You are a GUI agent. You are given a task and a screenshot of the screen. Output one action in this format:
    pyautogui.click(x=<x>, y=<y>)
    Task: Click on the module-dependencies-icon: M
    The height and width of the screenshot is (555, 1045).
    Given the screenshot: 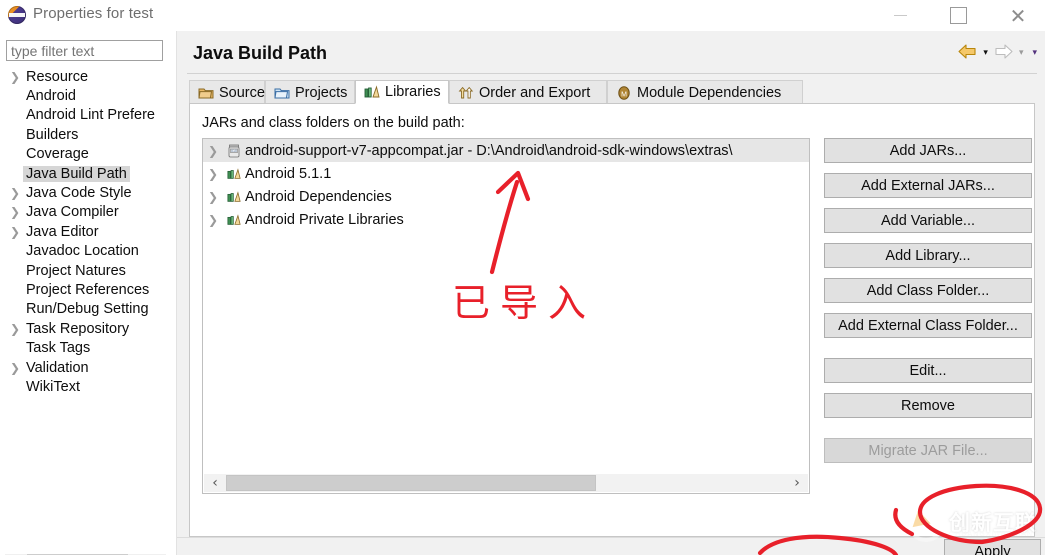 What is the action you would take?
    pyautogui.click(x=624, y=92)
    